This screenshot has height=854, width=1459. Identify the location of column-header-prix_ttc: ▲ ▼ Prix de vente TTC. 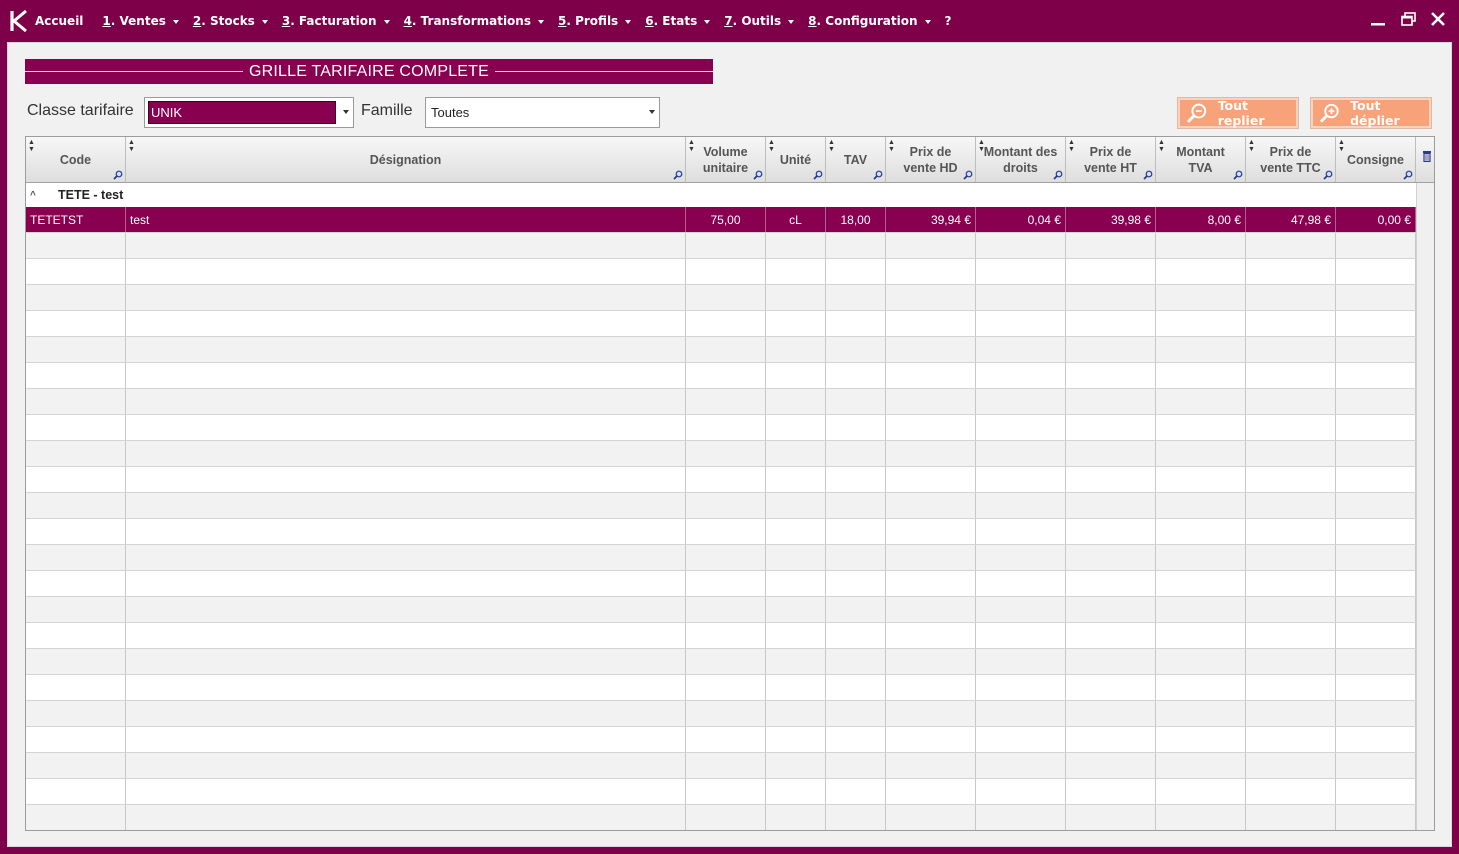
(1291, 159).